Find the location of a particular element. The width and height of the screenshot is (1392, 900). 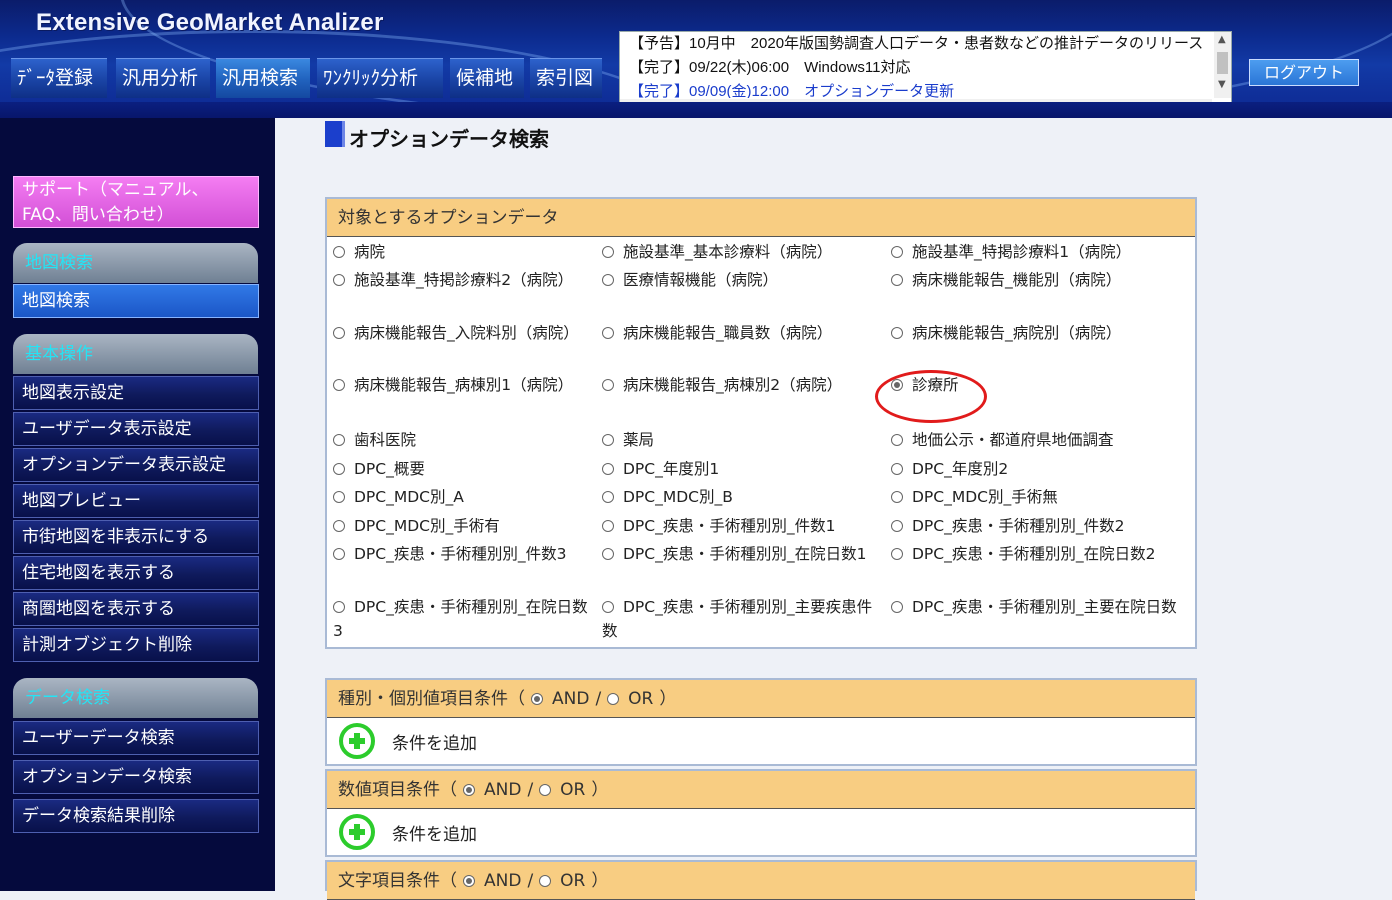

option-data-radio: 病床機能報告_病院別（病院） is located at coordinates (1037, 333).